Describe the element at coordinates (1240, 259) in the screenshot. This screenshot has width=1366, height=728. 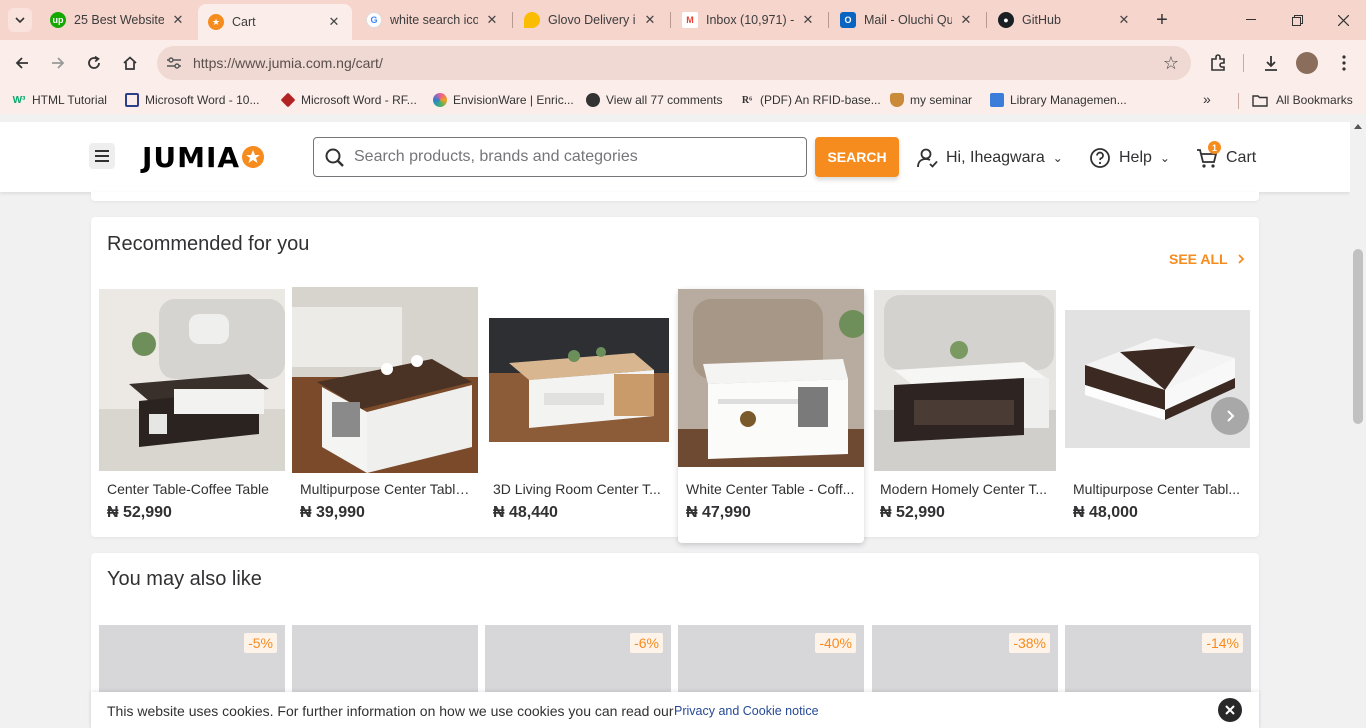
I see `chevron-right-icon` at that location.